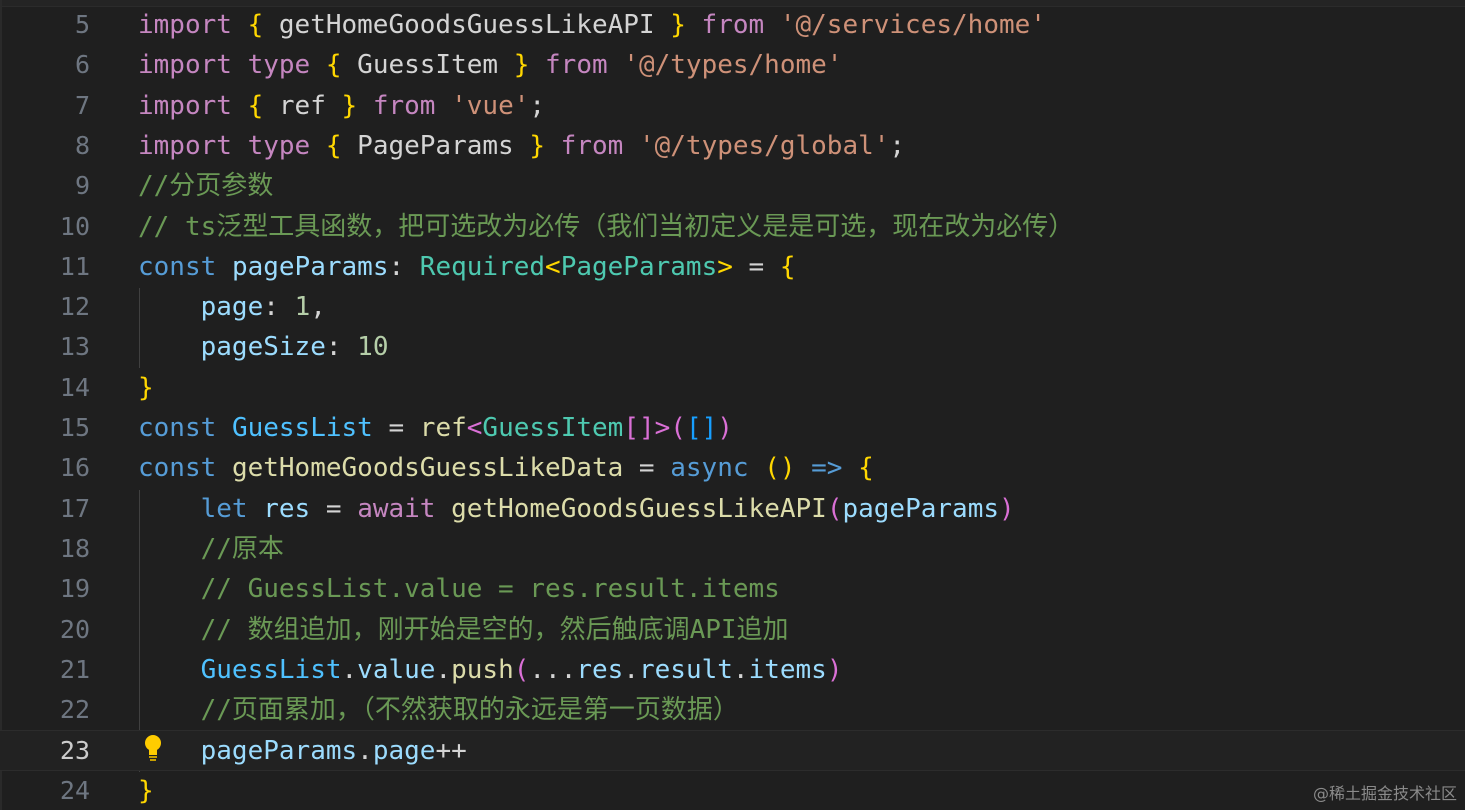 Image resolution: width=1465 pixels, height=810 pixels. Describe the element at coordinates (45, 146) in the screenshot. I see `line-number: 8` at that location.